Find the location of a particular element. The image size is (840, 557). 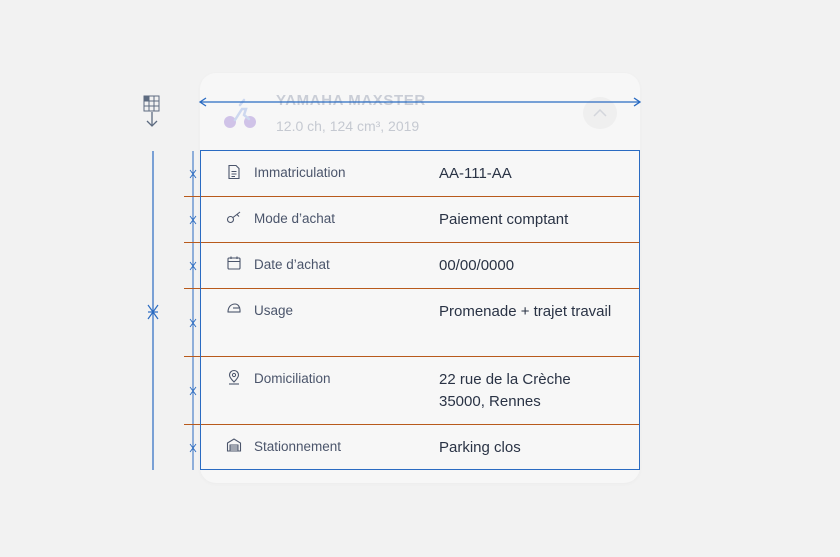

row-label: Mode d’achat is located at coordinates (295, 218).